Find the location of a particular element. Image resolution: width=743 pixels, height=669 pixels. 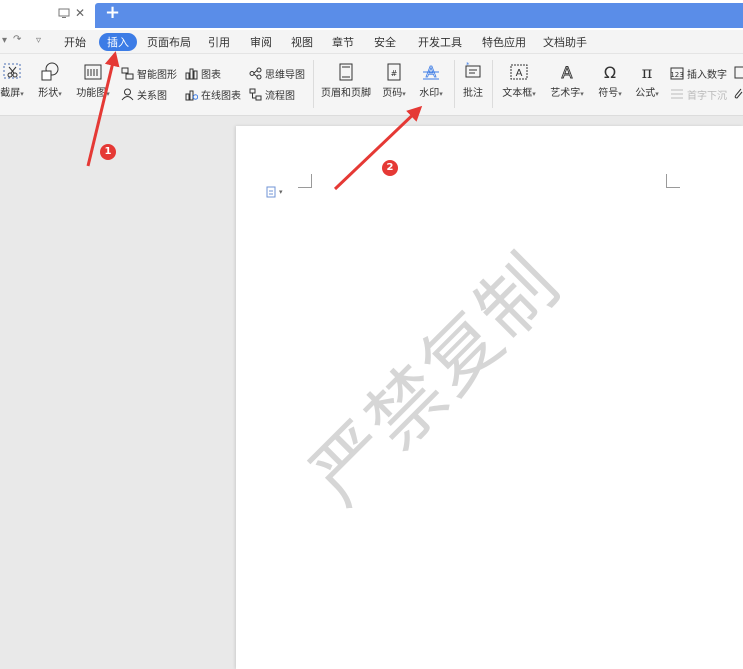

annotation-arrows is located at coordinates (254, 121).